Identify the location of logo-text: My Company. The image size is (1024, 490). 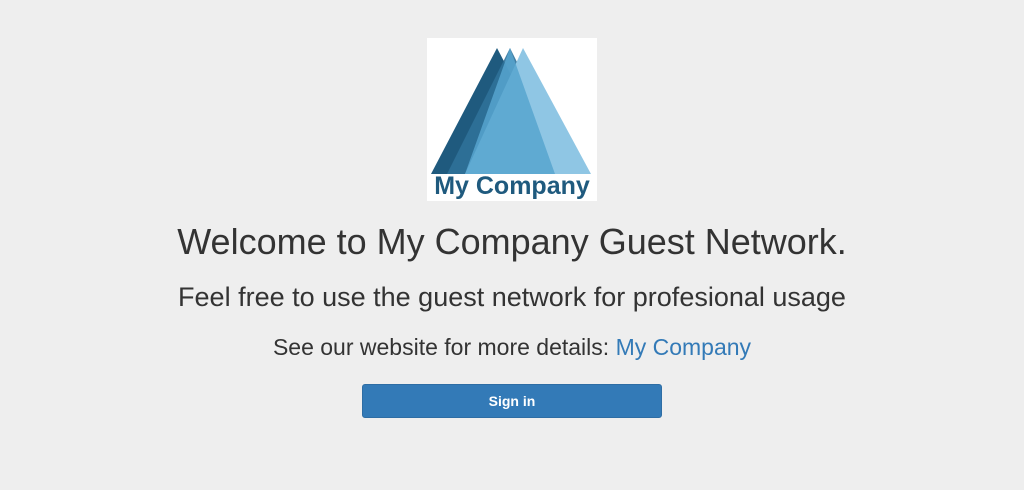
(512, 186).